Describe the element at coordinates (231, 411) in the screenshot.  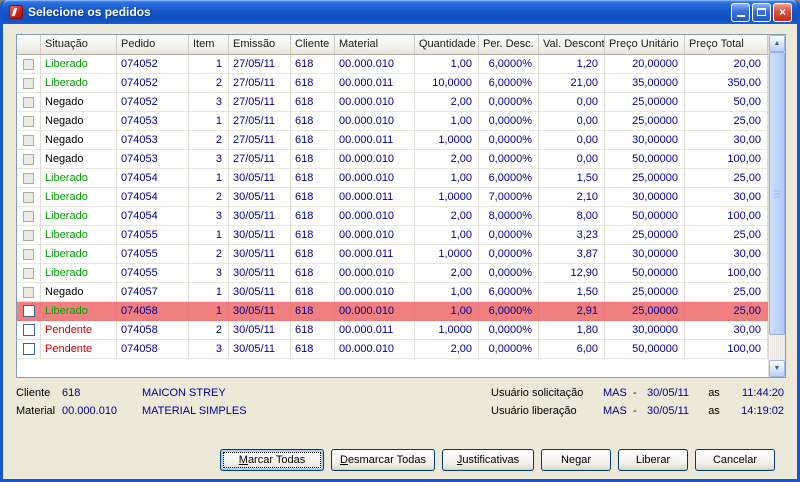
I see `material-line: Material 00.000.010 MATERIAL SIMPLES` at that location.